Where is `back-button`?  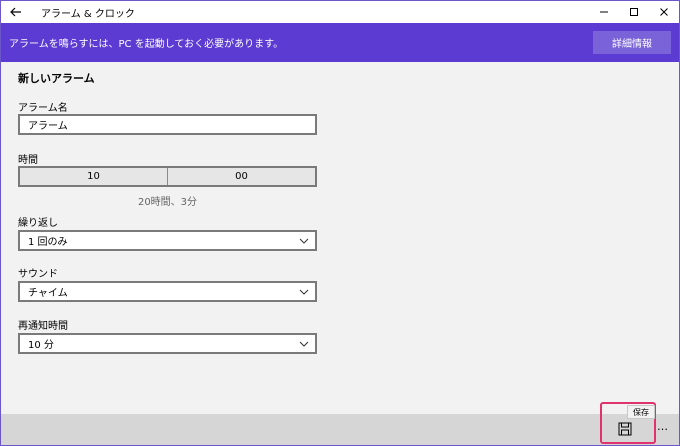 back-button is located at coordinates (16, 12).